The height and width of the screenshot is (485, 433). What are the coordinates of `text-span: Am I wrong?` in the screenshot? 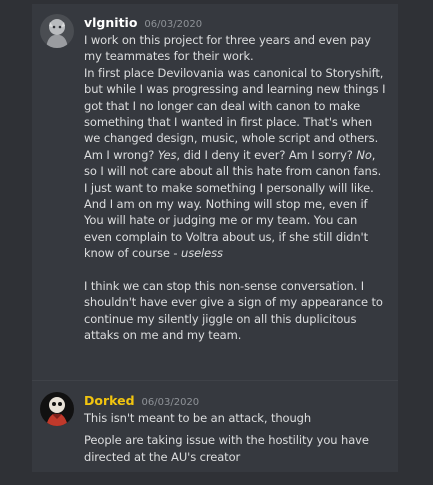 It's located at (121, 154).